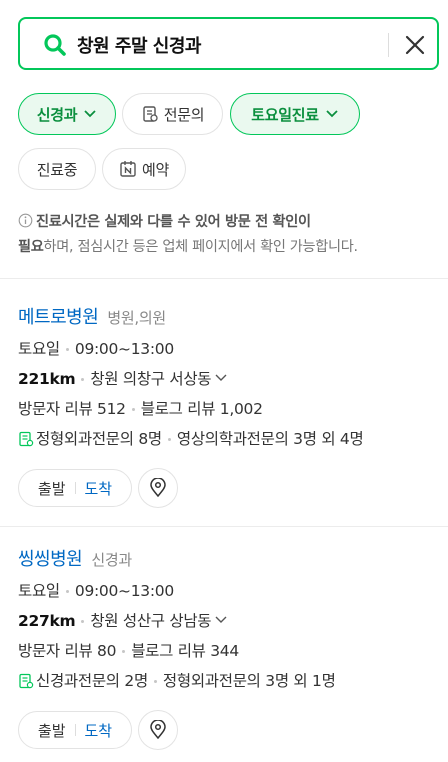 This screenshot has height=762, width=448. Describe the element at coordinates (155, 169) in the screenshot. I see `filter-chip-label: 예약` at that location.